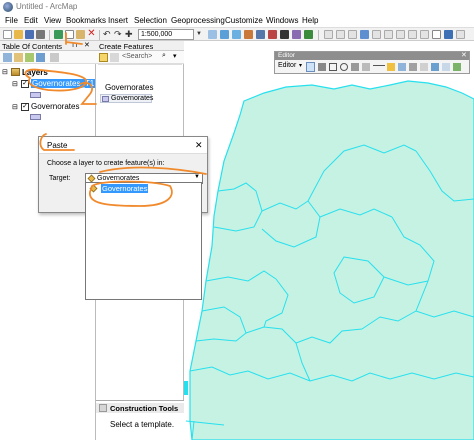  I want to click on map-scale-box: 1:500,000, so click(166, 34).